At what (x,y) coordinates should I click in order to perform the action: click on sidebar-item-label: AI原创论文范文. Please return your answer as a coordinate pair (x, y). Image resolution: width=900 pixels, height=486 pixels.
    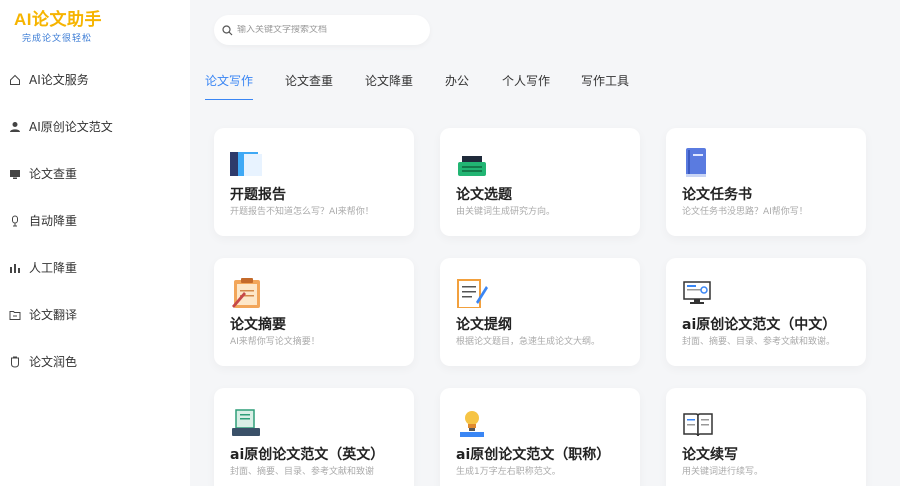
    Looking at the image, I should click on (71, 127).